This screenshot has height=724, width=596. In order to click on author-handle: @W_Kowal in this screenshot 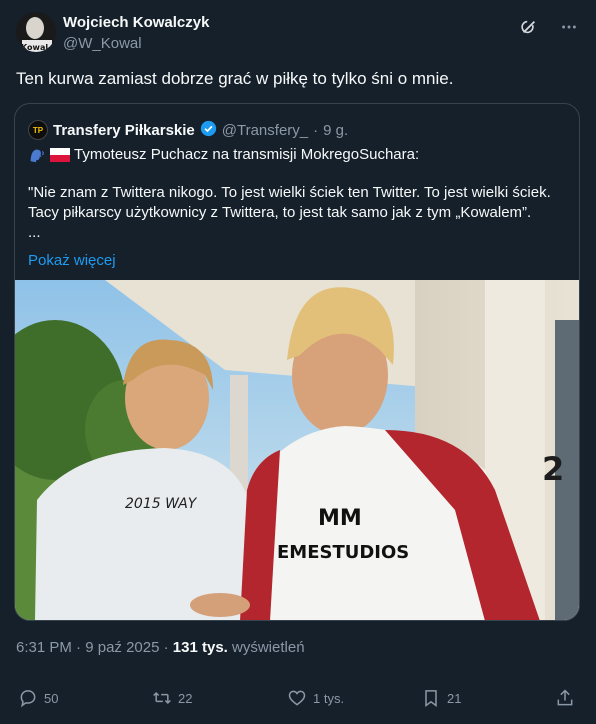, I will do `click(102, 43)`.